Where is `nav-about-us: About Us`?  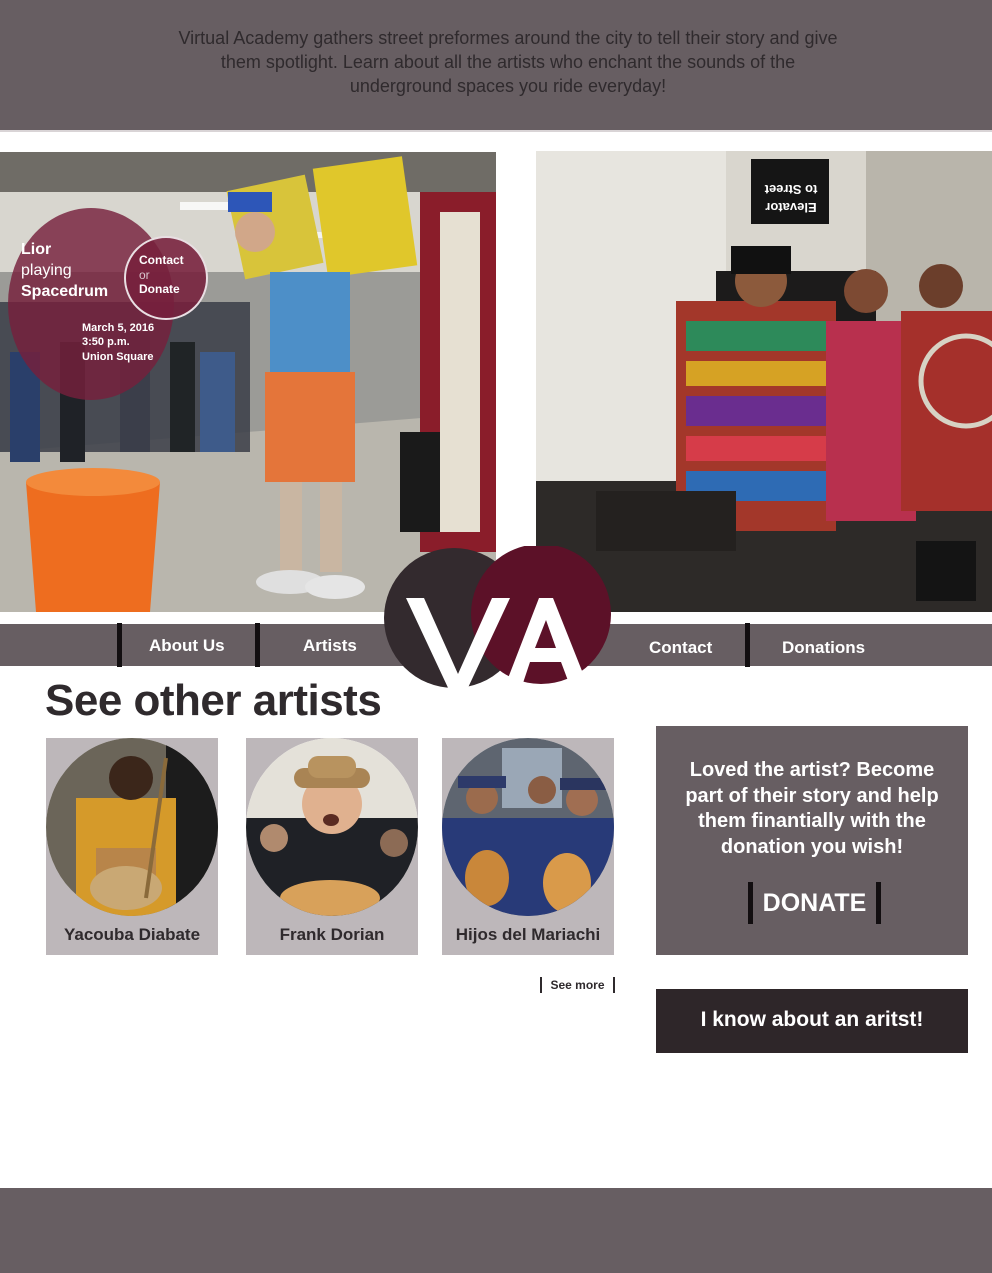 nav-about-us: About Us is located at coordinates (187, 646).